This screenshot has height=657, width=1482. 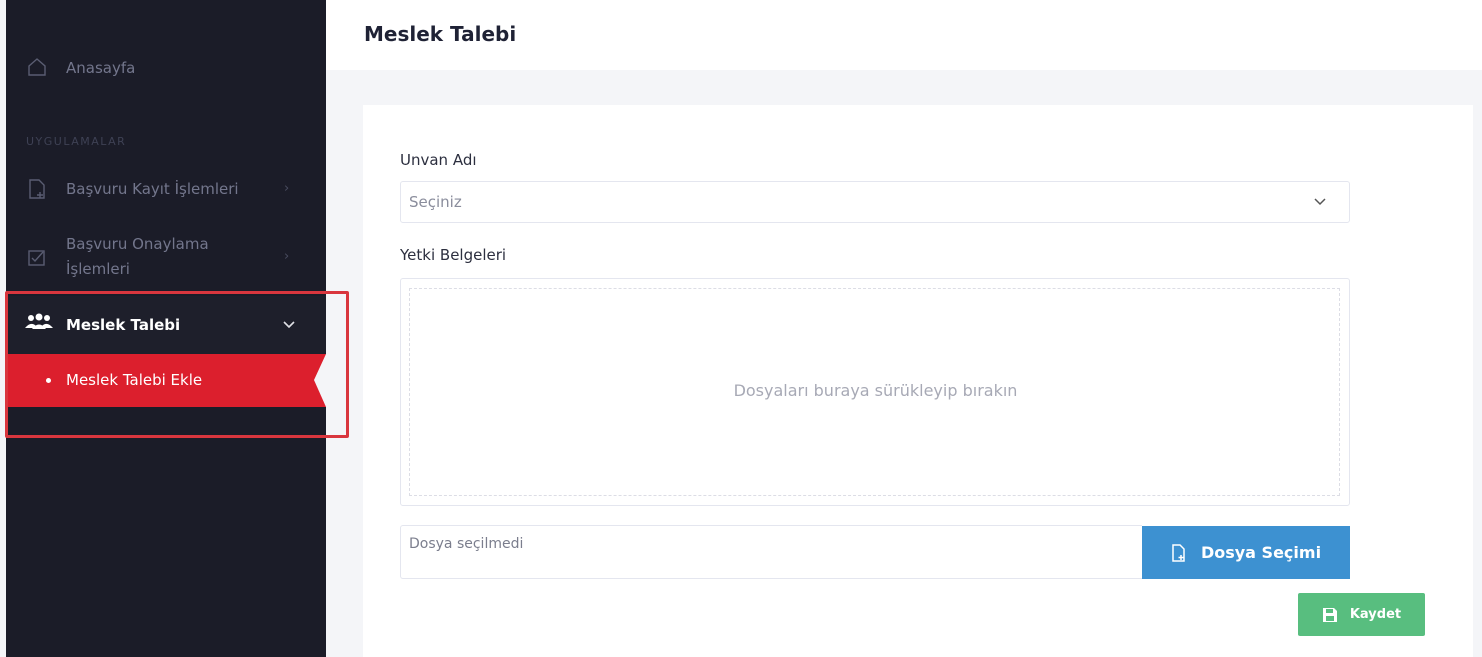 I want to click on file-name-field: Dosya seçilmedi, so click(x=771, y=552).